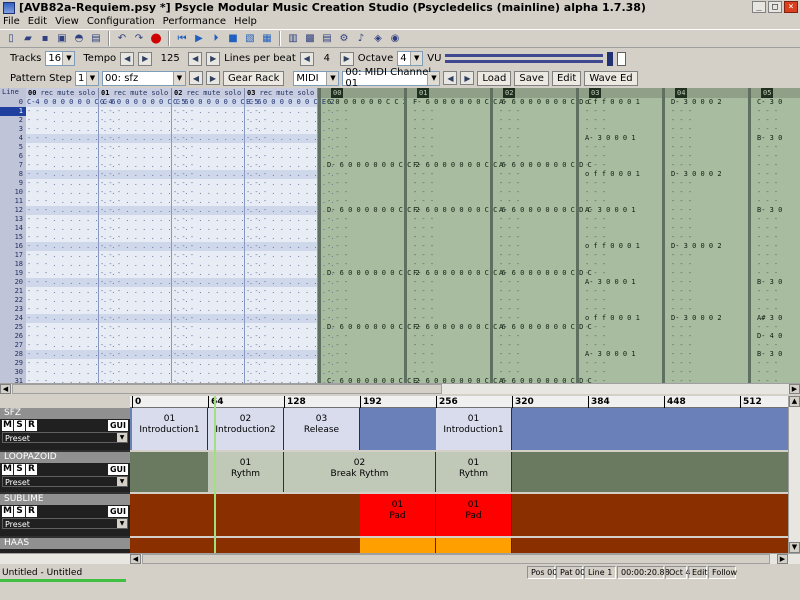 The image size is (800, 600). What do you see at coordinates (494, 78) in the screenshot?
I see `load-button: Load` at bounding box center [494, 78].